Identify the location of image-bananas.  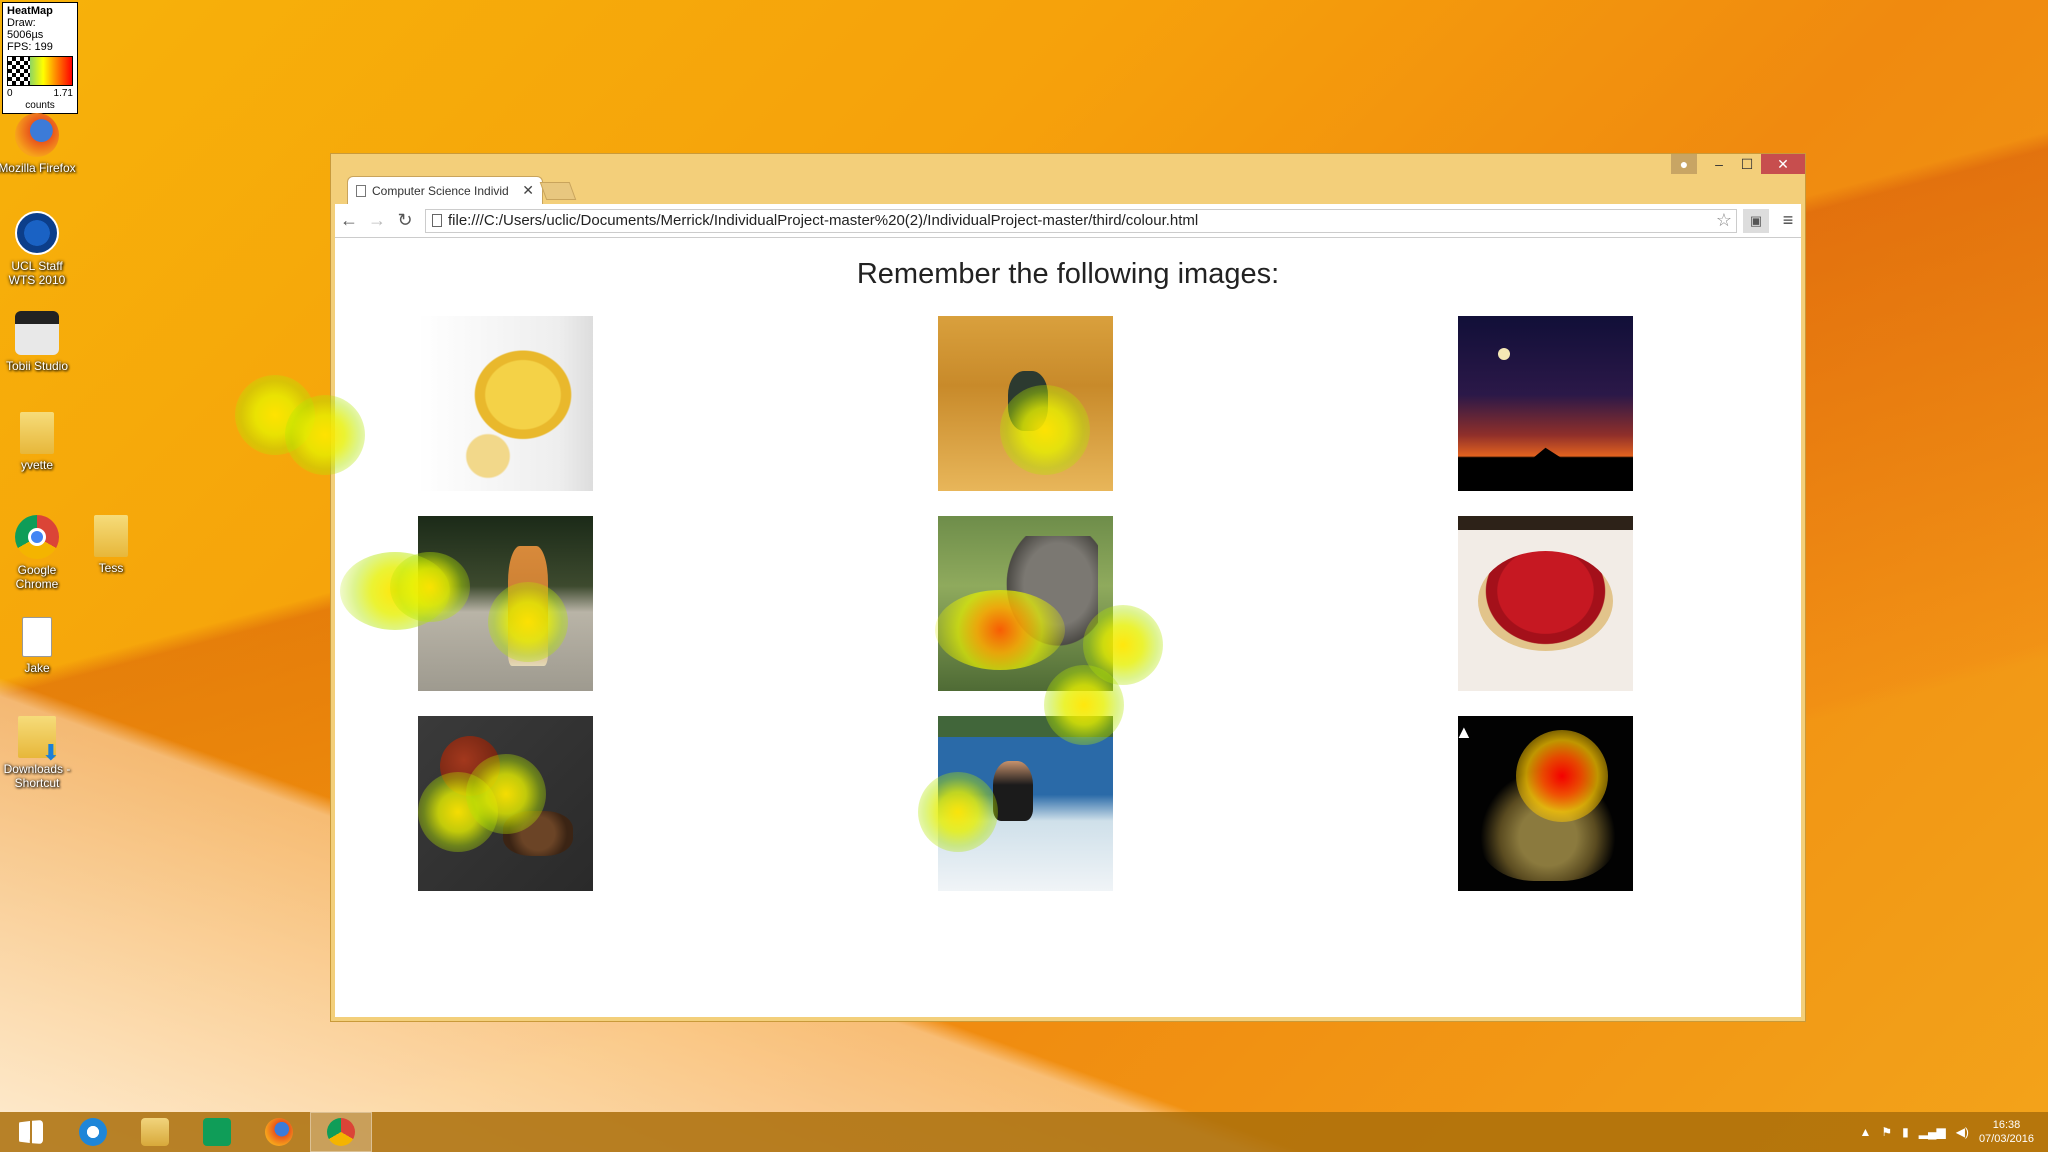
(505, 403).